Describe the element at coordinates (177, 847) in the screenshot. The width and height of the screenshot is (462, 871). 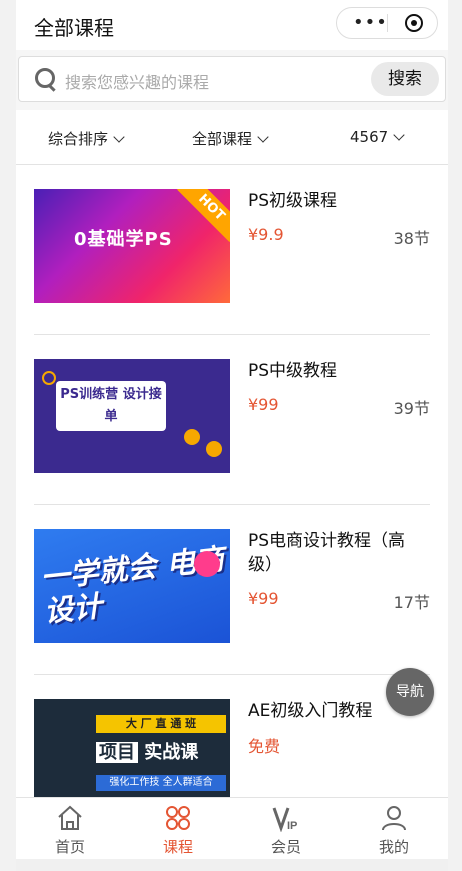
I see `tab-label: 课程` at that location.